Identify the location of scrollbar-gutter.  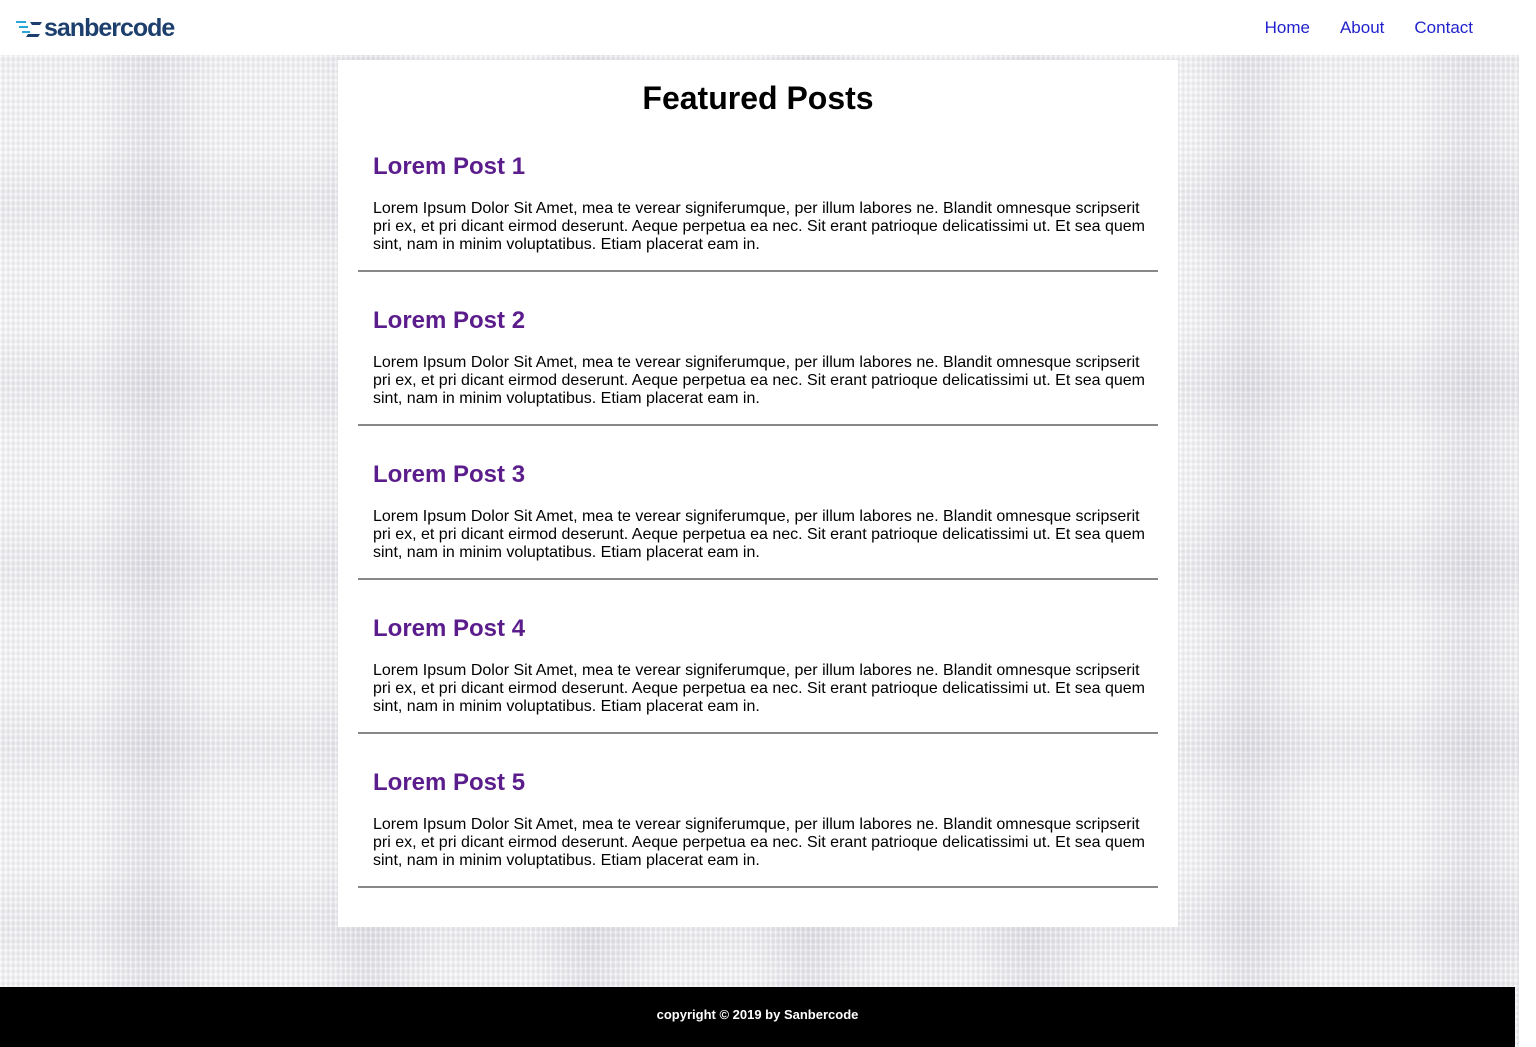
(1527, 523).